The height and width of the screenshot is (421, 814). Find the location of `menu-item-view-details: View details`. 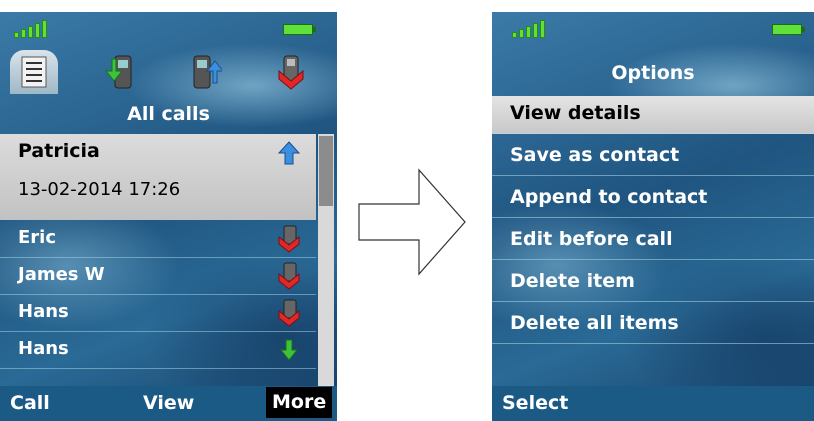

menu-item-view-details: View details is located at coordinates (653, 115).